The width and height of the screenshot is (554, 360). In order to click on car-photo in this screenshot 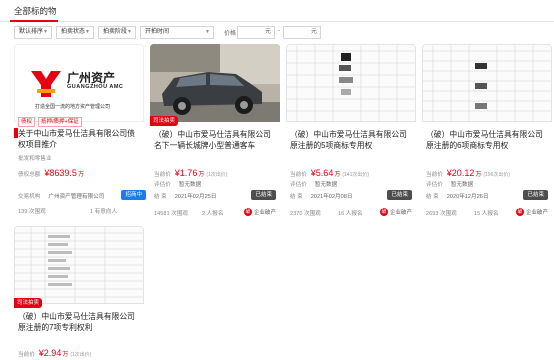, I will do `click(215, 83)`.